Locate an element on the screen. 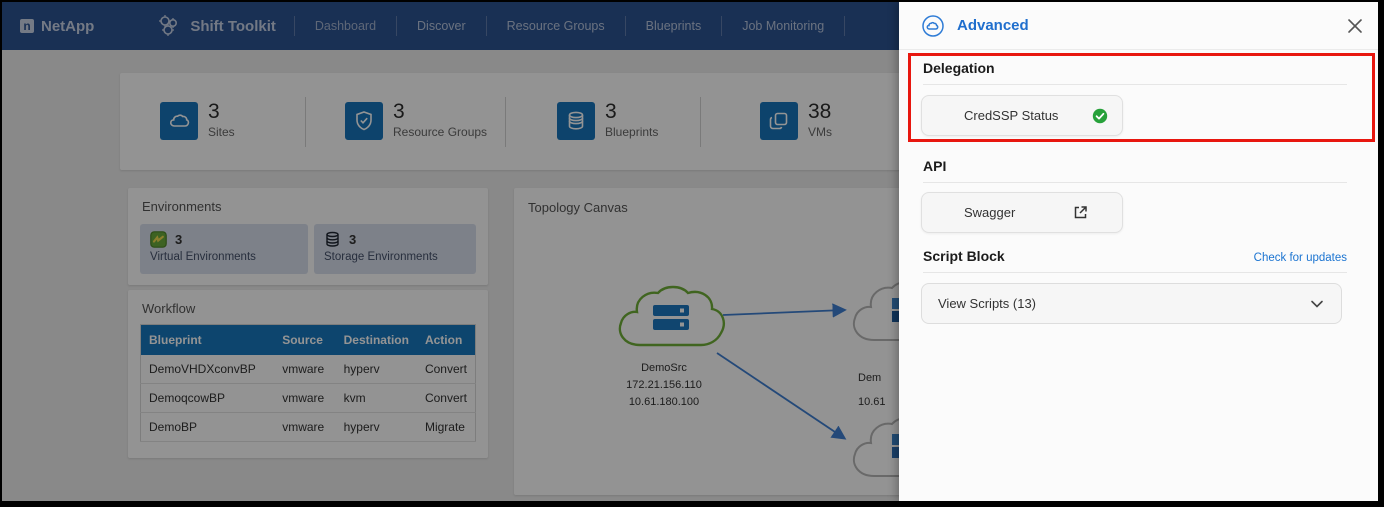  panel-title: Advanced is located at coordinates (993, 25).